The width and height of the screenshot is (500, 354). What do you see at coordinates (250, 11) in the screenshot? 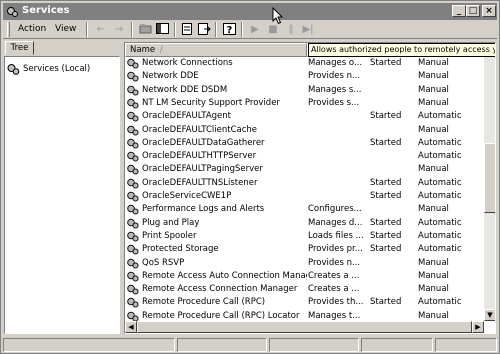
I see `title-bar: Services _ □ ×` at bounding box center [250, 11].